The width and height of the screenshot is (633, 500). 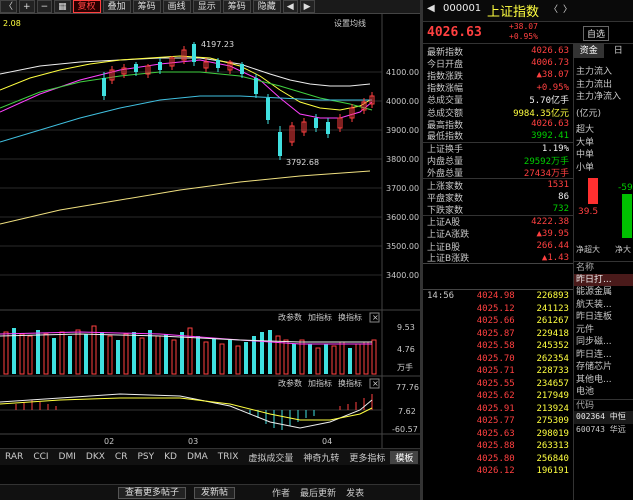 What do you see at coordinates (266, 6) in the screenshot?
I see `hide-button: 隐藏` at bounding box center [266, 6].